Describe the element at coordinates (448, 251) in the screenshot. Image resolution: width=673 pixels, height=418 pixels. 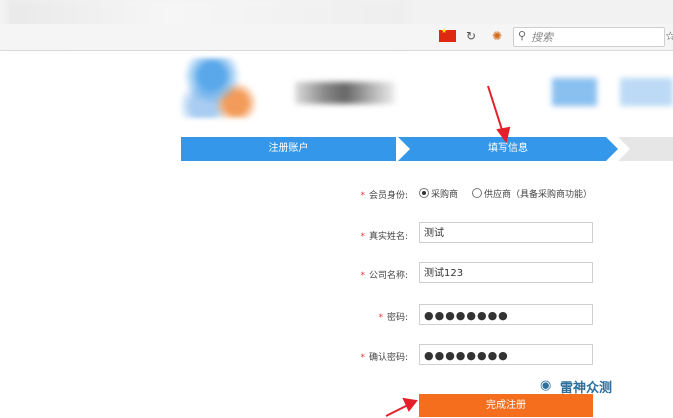
I see `annotation-arrows` at that location.